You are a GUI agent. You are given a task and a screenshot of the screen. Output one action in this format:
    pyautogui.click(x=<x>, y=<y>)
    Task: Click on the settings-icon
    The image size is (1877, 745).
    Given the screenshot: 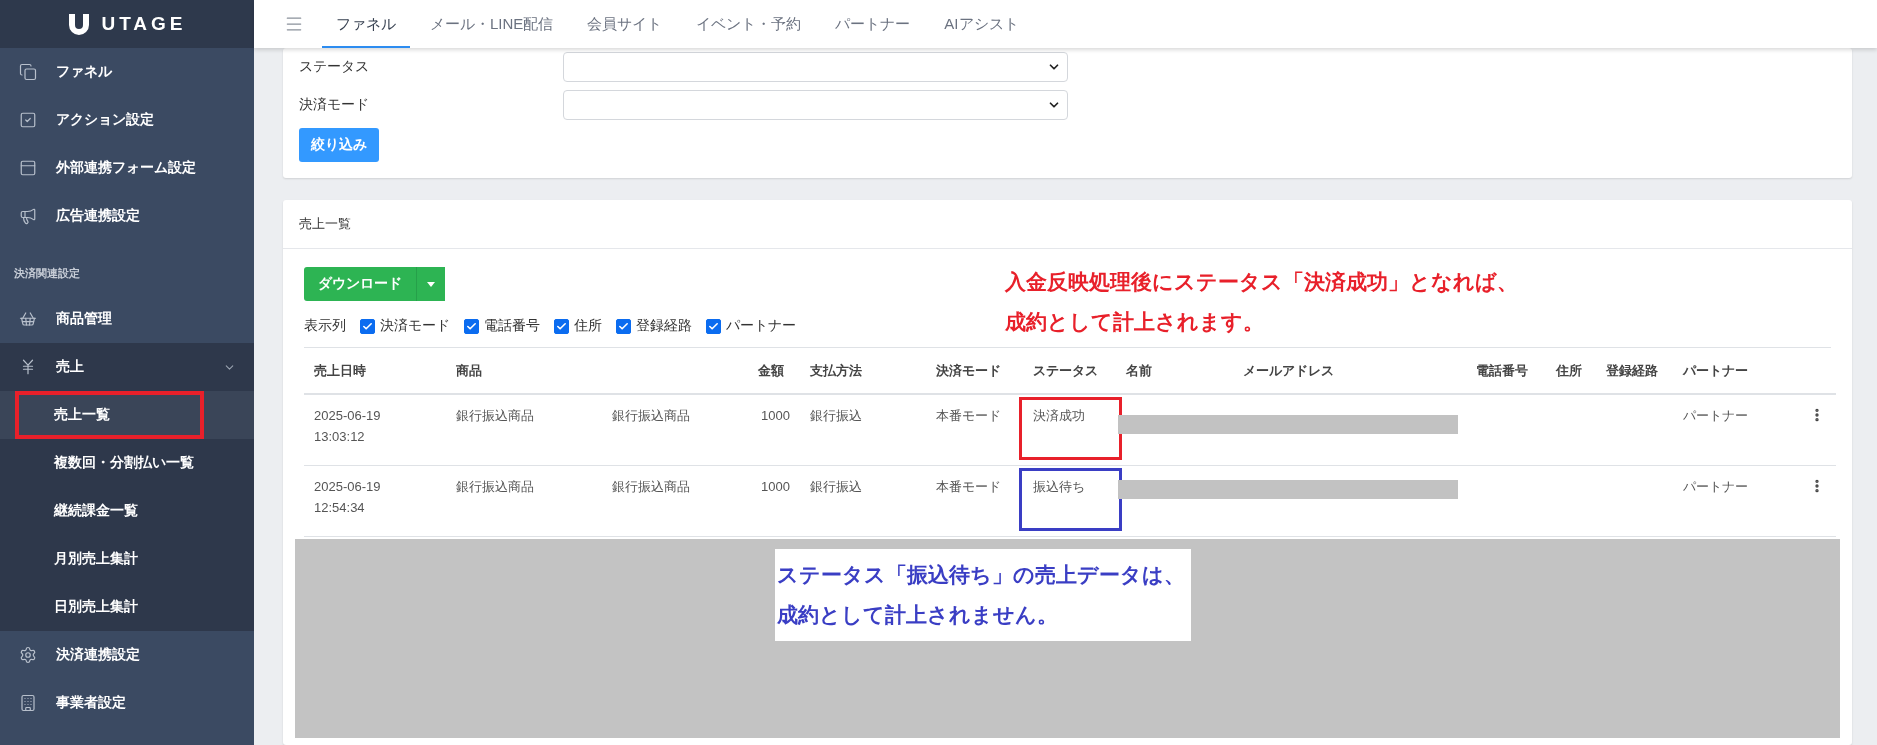 What is the action you would take?
    pyautogui.click(x=28, y=655)
    